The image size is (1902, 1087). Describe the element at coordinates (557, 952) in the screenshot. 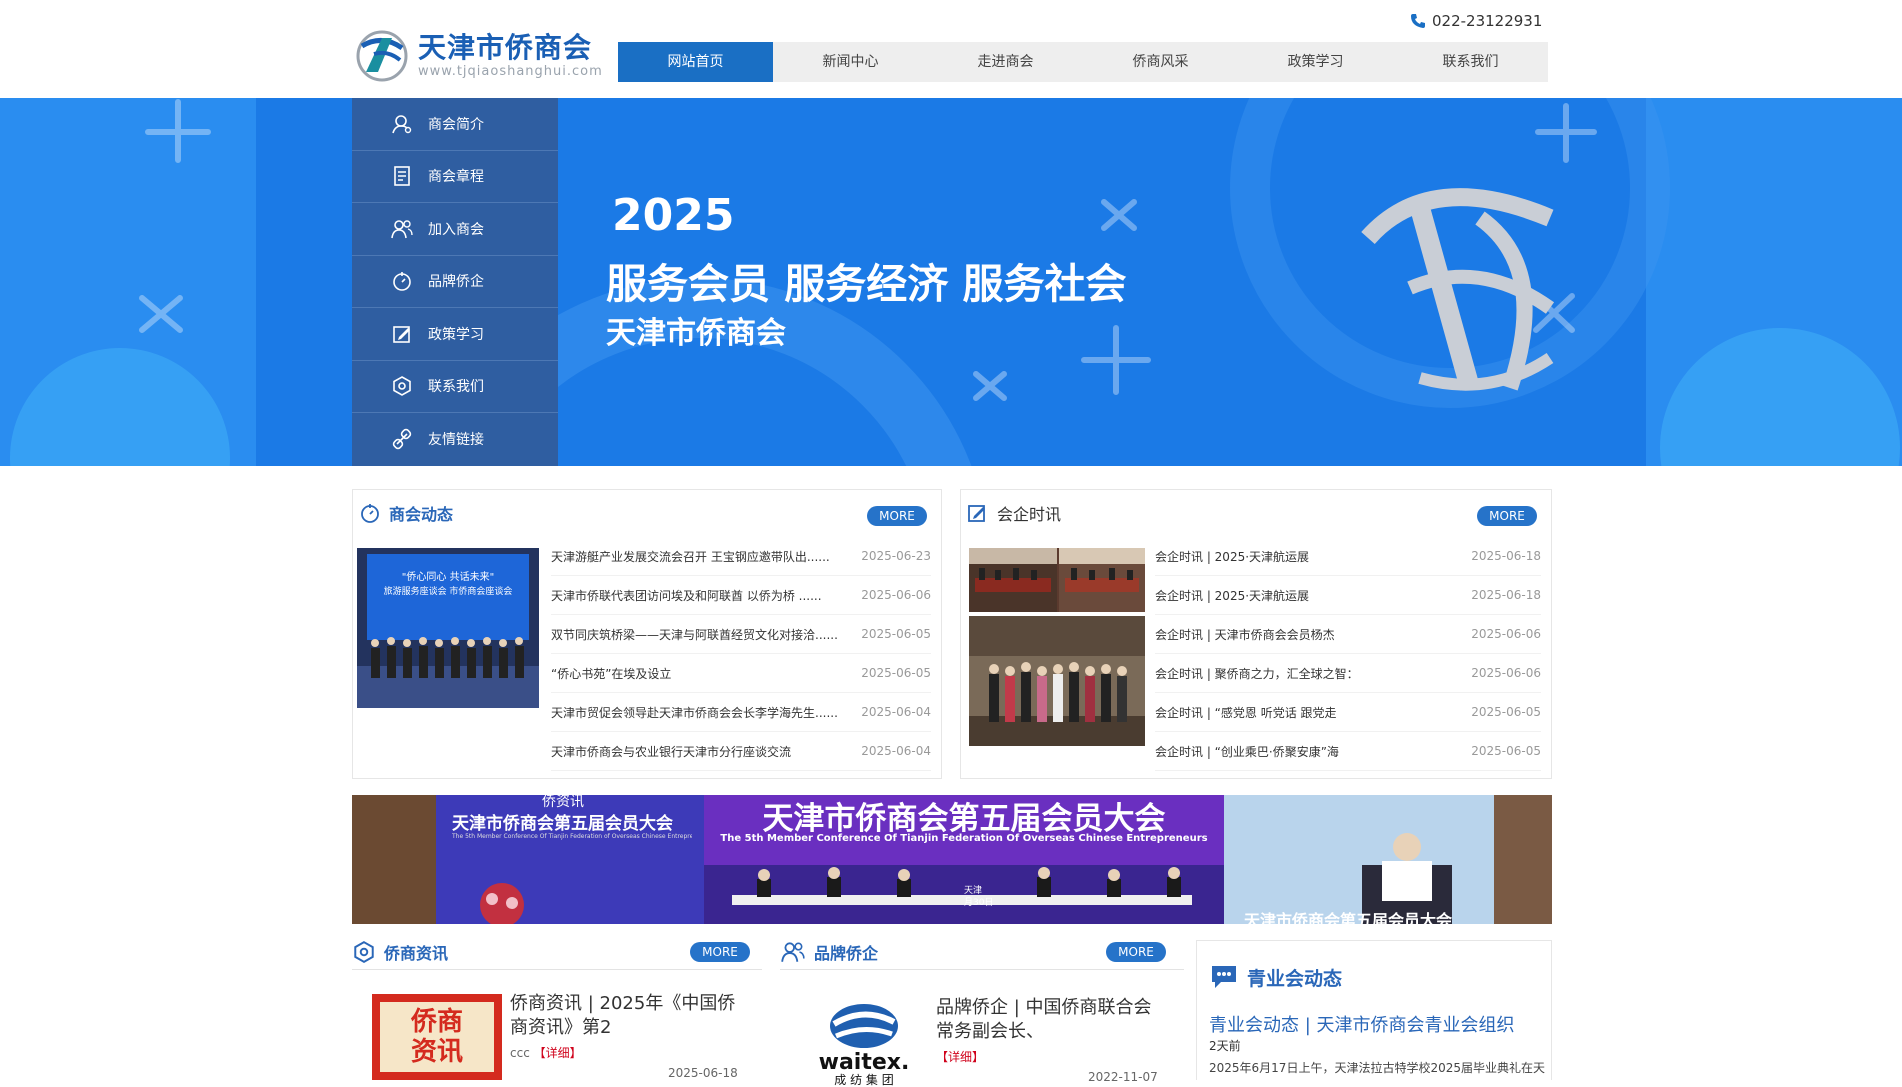

I see `section-header: 侨商资讯 MORE` at that location.